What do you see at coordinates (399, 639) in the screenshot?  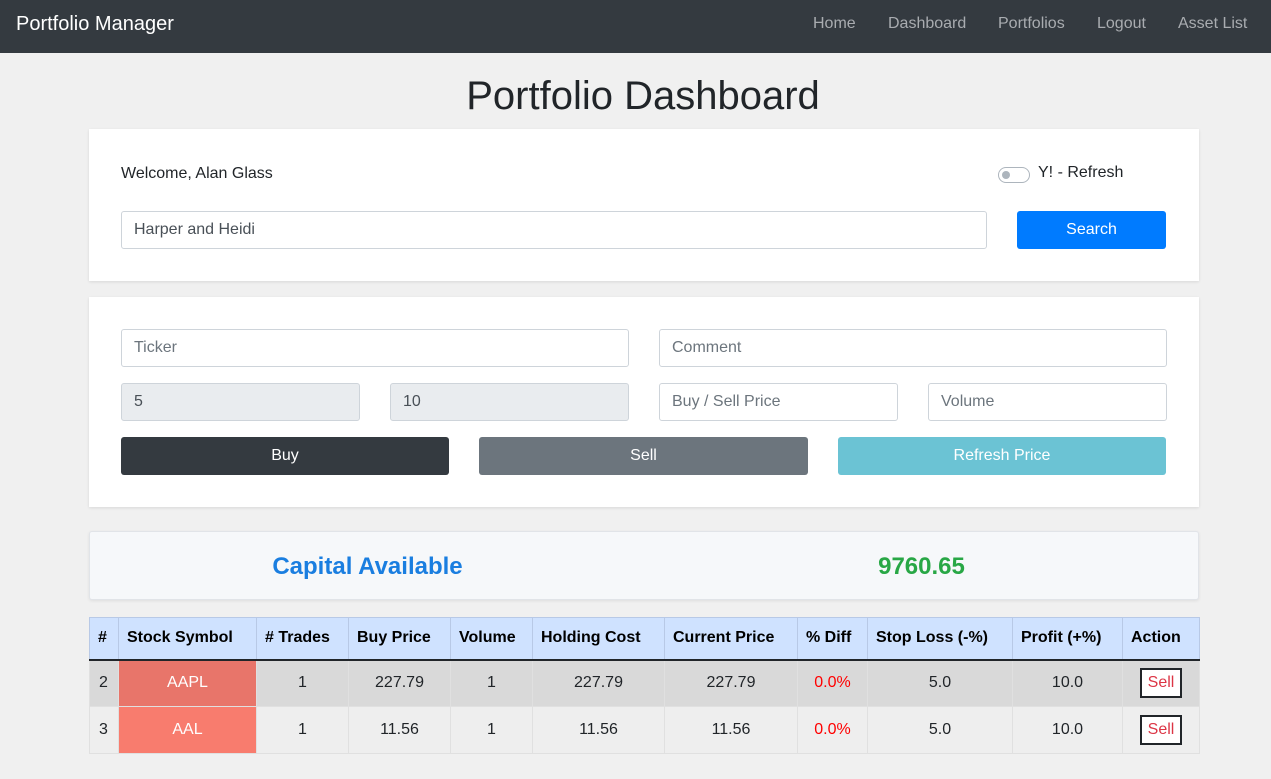 I see `col-header-buy-price: Buy Price` at bounding box center [399, 639].